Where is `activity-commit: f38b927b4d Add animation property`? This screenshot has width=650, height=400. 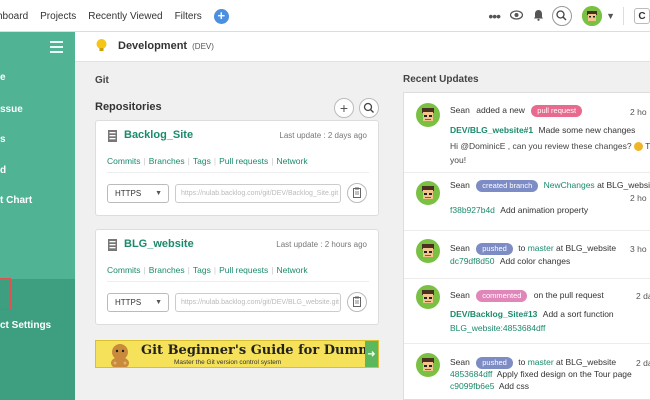
activity-commit: f38b927b4d Add animation property is located at coordinates (519, 210).